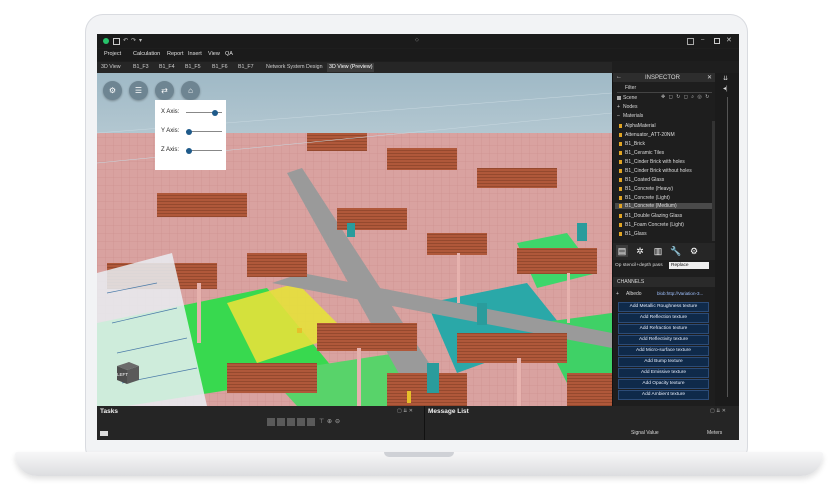 This screenshot has width=838, height=489. I want to click on scene-toolbar-icons: ✥ ◻ ↻ ◻ ⌕ ◎ ↻, so click(685, 97).